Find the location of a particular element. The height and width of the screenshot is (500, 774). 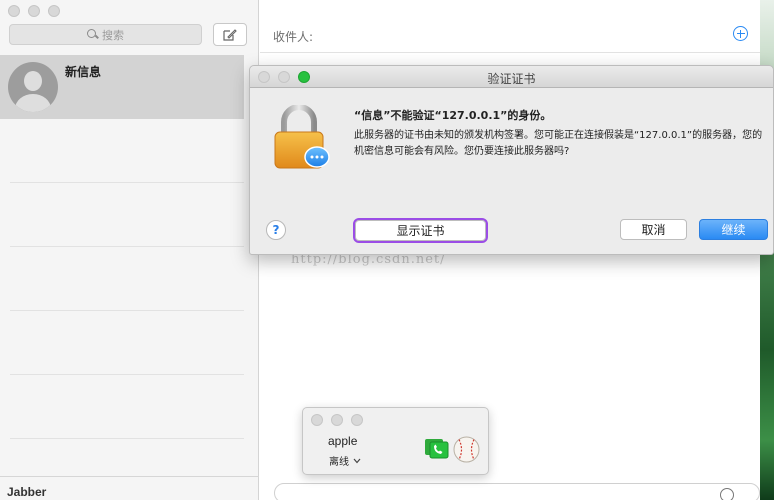

buddy-status-label: 离线 is located at coordinates (339, 462).